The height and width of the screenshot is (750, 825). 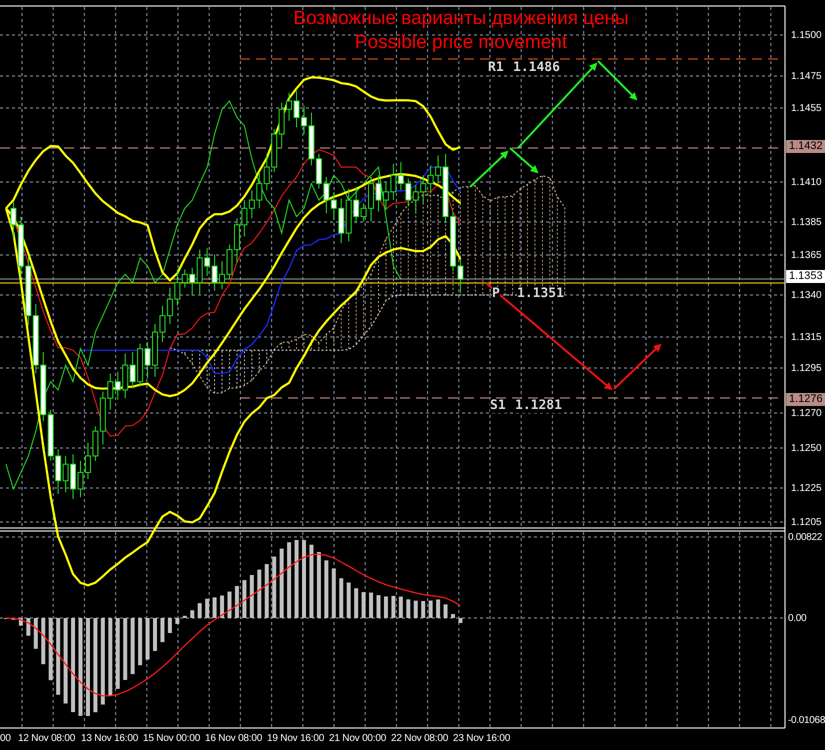 What do you see at coordinates (540, 294) in the screenshot?
I see `level-value: 1.1351` at bounding box center [540, 294].